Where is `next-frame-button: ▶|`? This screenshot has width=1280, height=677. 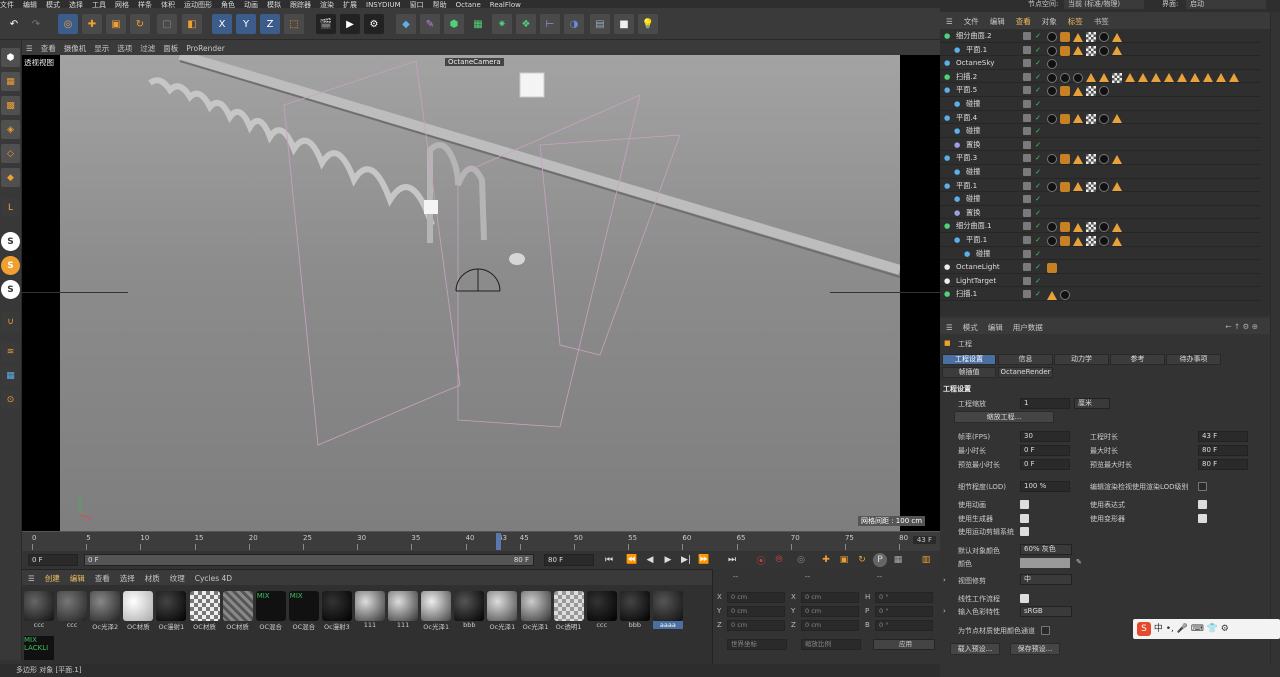 next-frame-button: ▶| is located at coordinates (686, 560).